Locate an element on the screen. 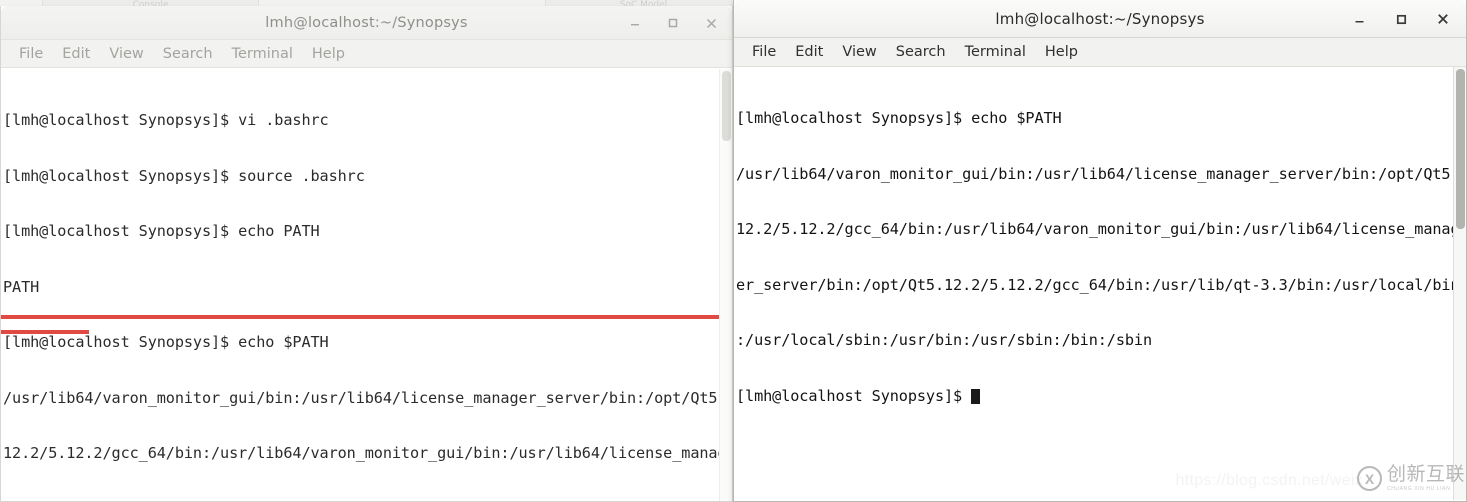 Image resolution: width=1467 pixels, height=502 pixels. terminal-scrollbar-left is located at coordinates (725, 285).